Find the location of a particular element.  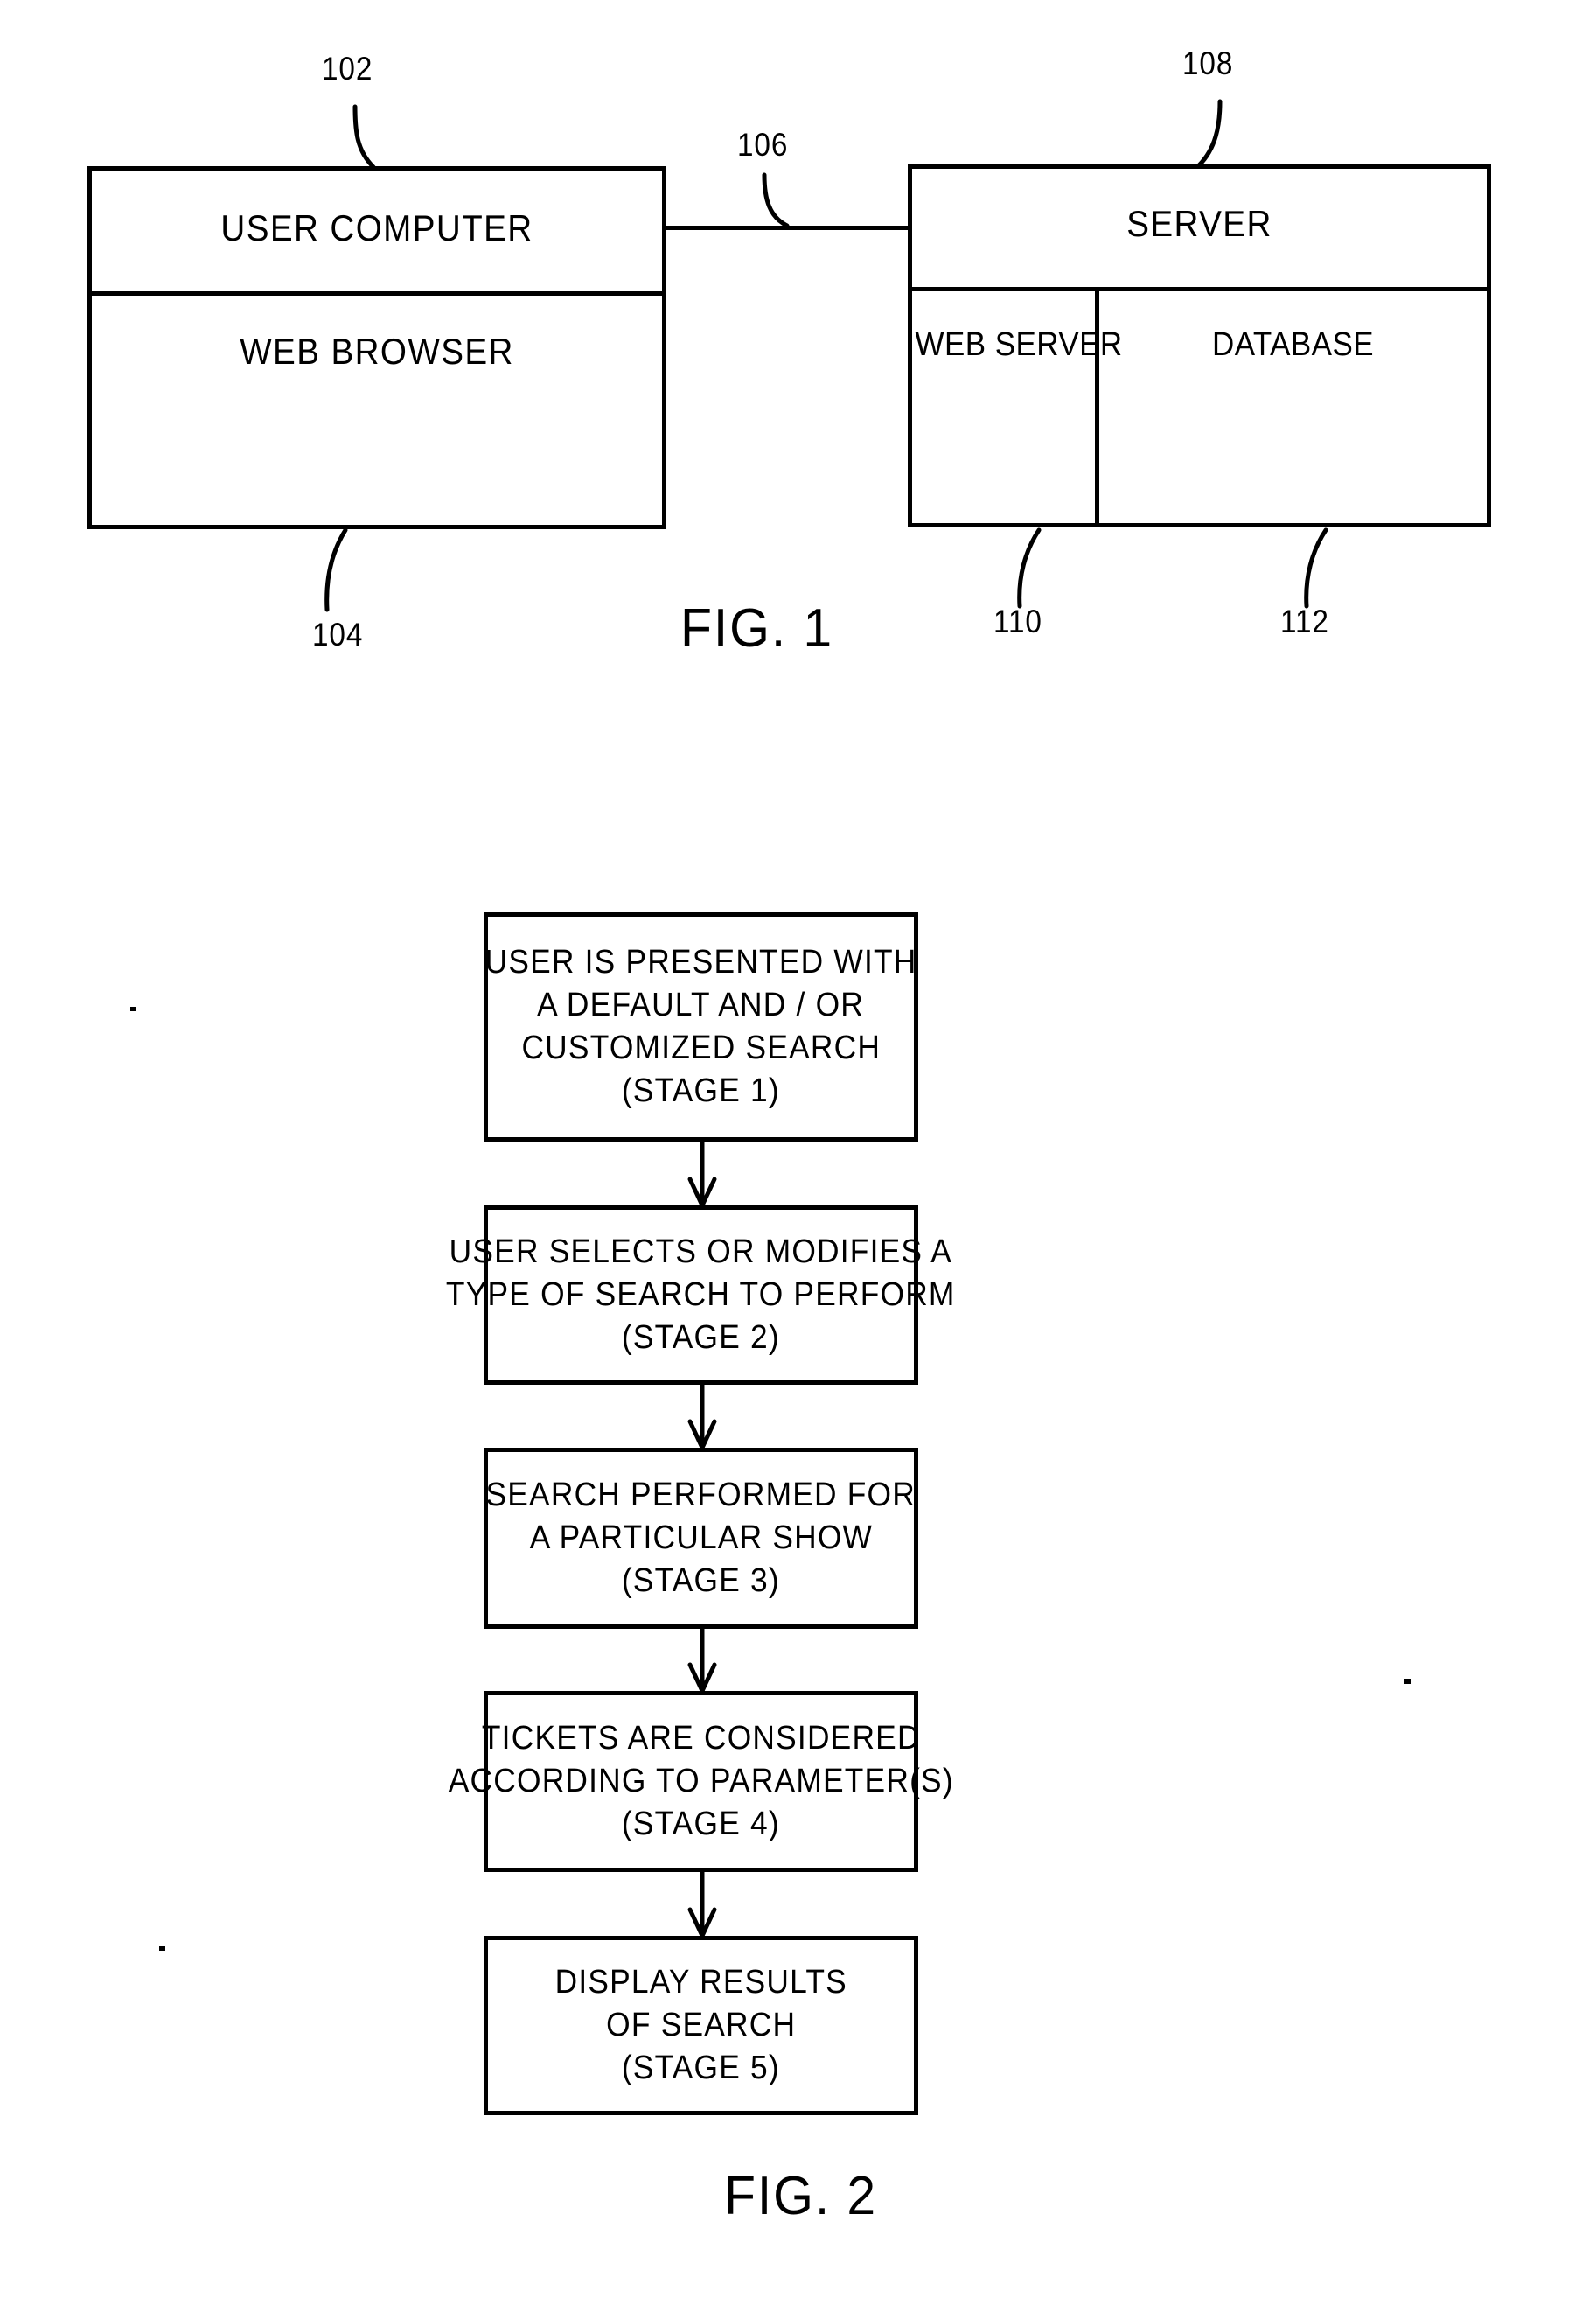

network-link-line is located at coordinates (788, 228).